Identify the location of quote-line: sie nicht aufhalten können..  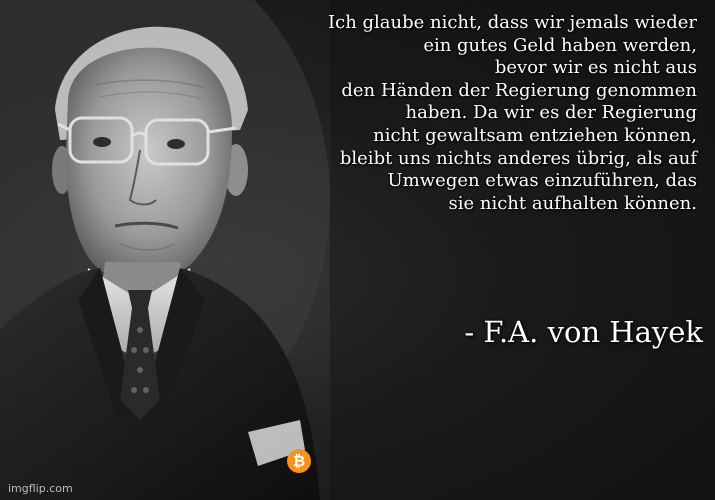
(572, 203).